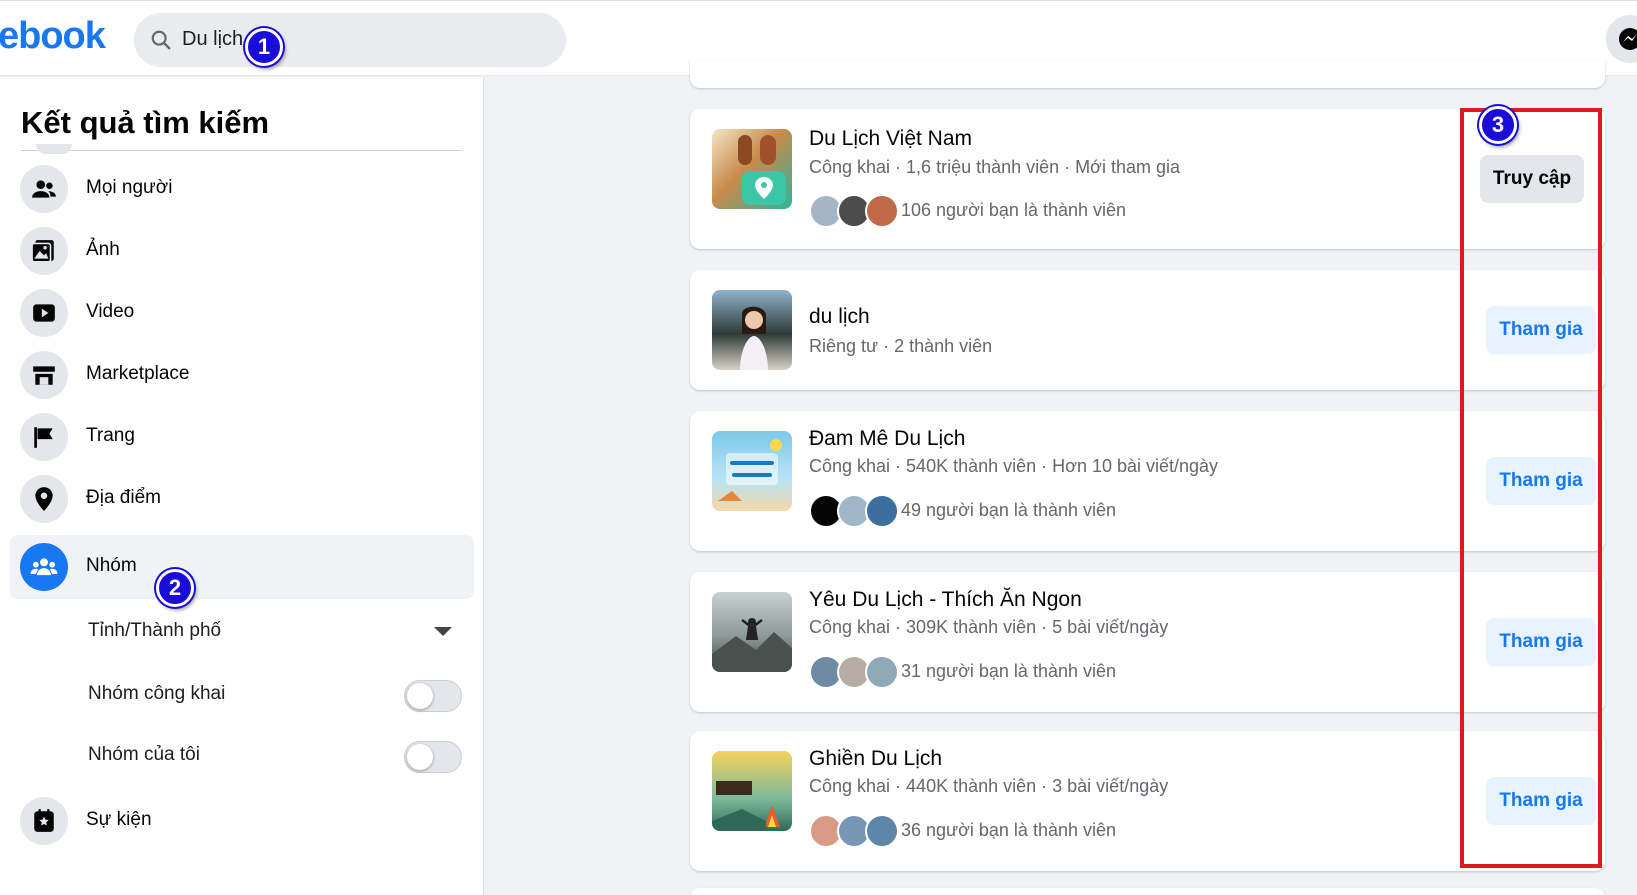 This screenshot has width=1637, height=895. Describe the element at coordinates (1498, 125) in the screenshot. I see `step-marker-3: 3` at that location.